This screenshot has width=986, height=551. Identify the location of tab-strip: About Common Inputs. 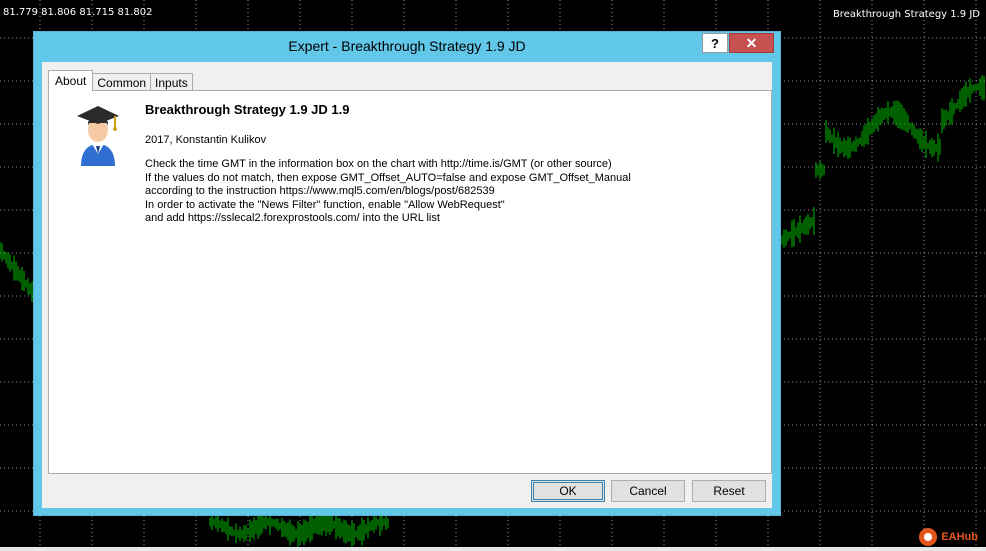
(120, 80).